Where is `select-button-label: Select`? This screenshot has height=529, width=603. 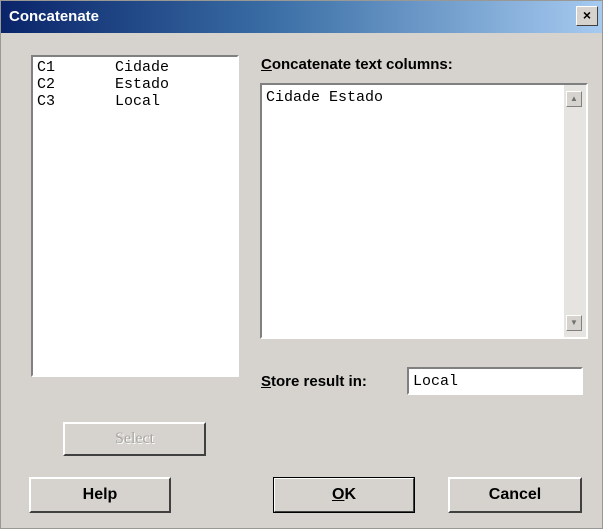 select-button-label: Select is located at coordinates (134, 438).